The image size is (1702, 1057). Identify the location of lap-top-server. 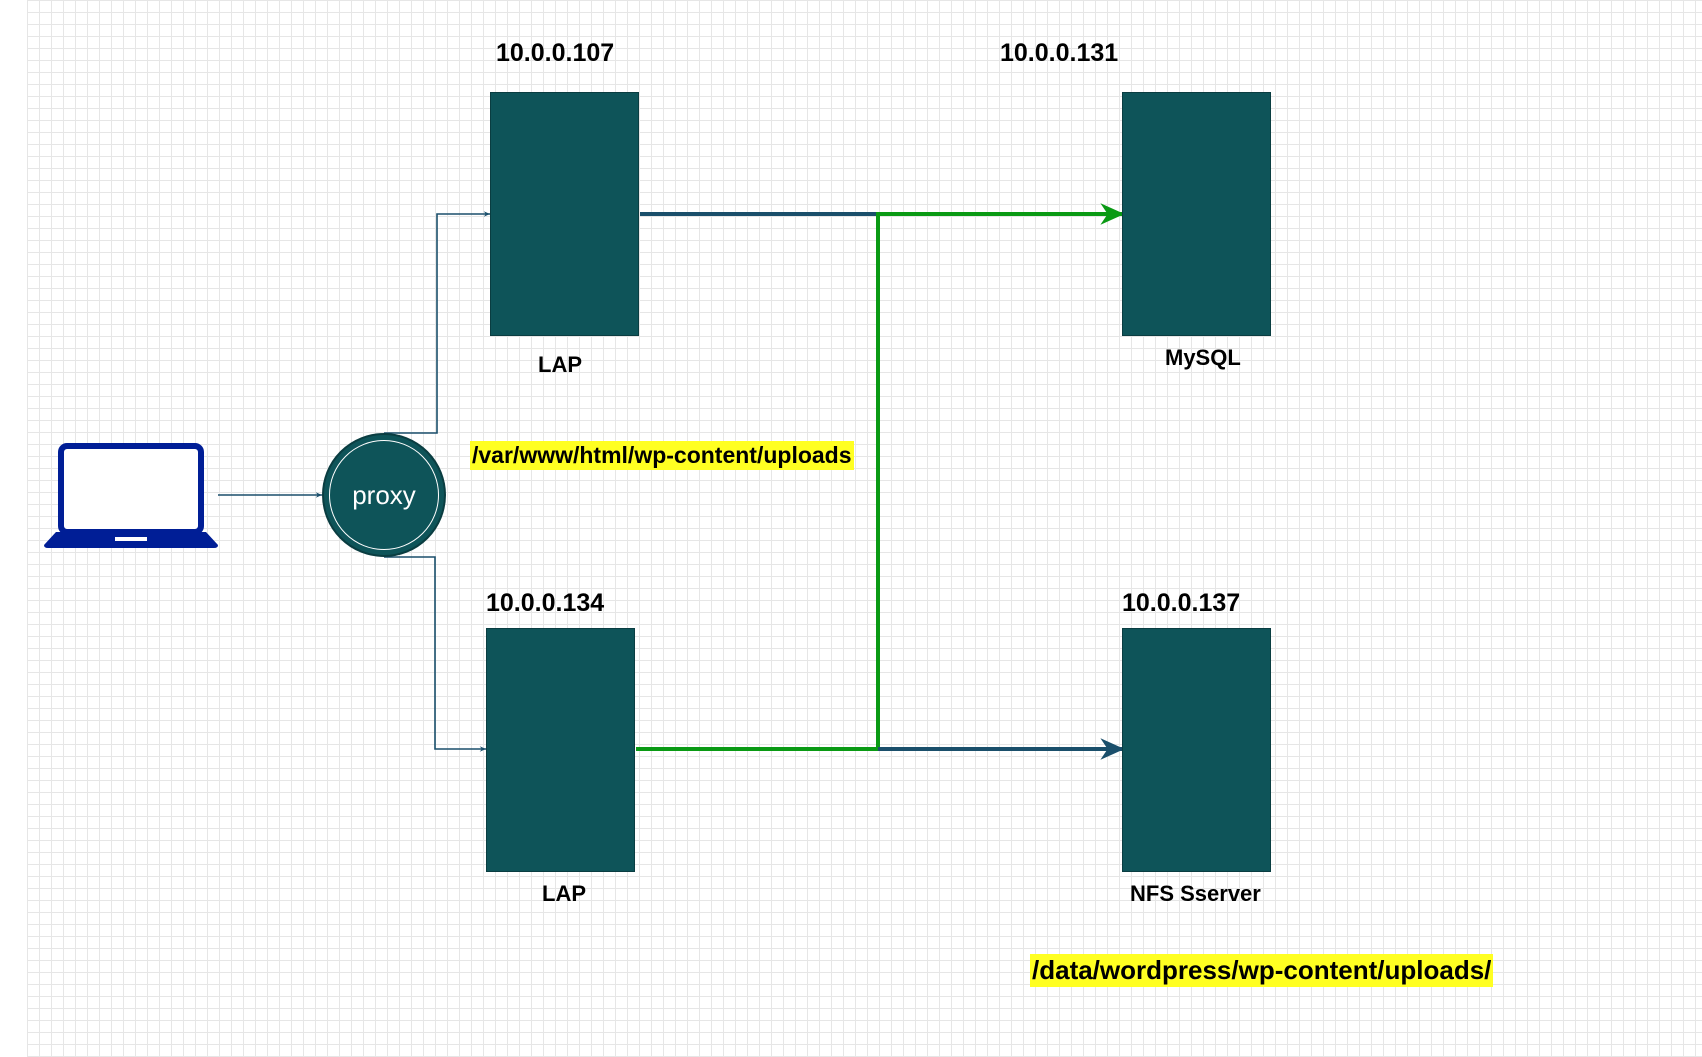
(564, 214).